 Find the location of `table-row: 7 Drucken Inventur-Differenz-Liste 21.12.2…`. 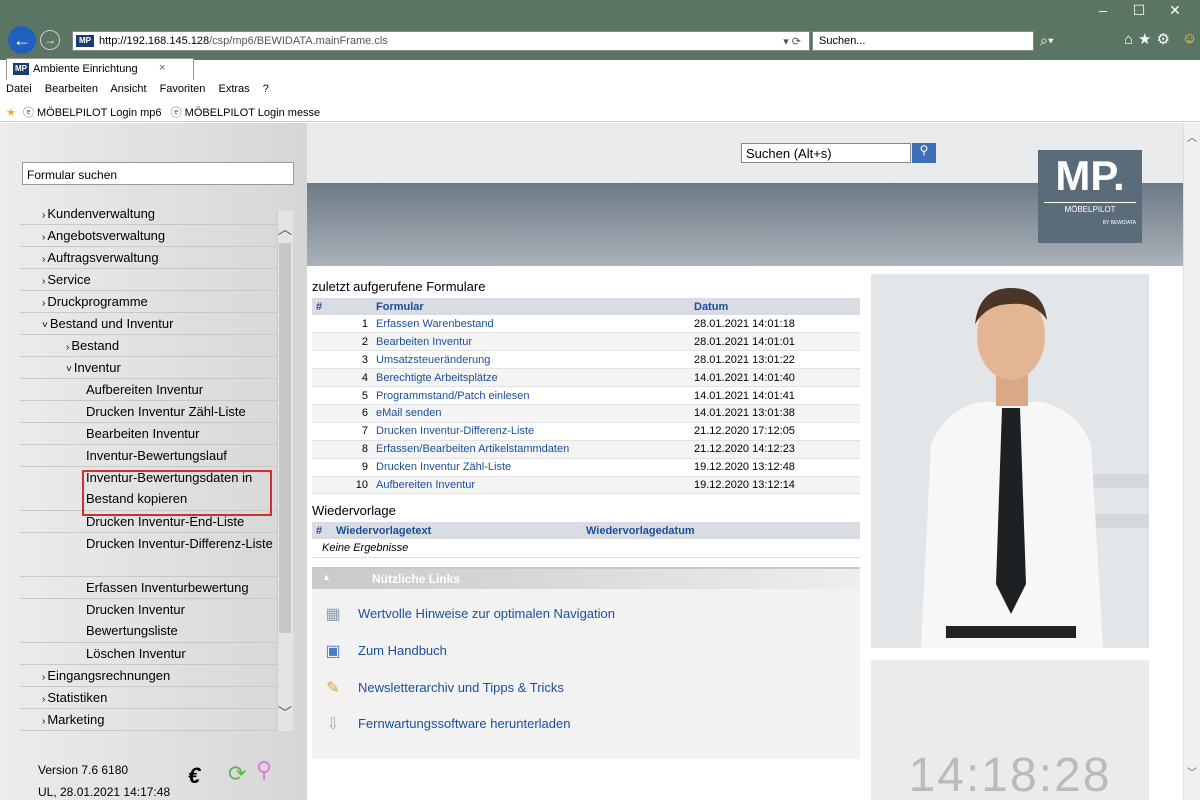

table-row: 7 Drucken Inventur-Differenz-Liste 21.12.2… is located at coordinates (586, 431).